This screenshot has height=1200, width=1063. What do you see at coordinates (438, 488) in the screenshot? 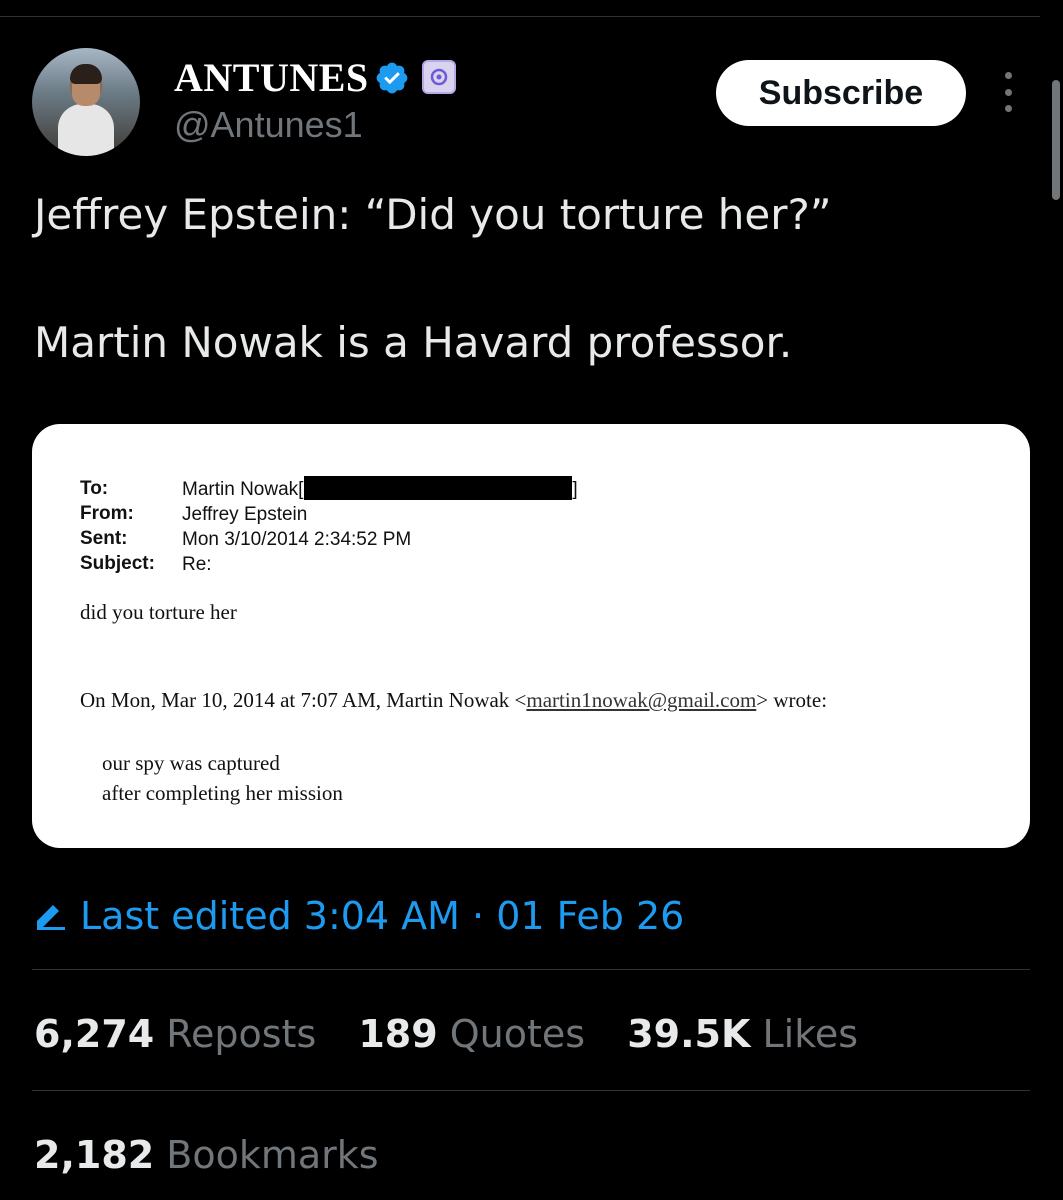
I see `redaction-bar` at bounding box center [438, 488].